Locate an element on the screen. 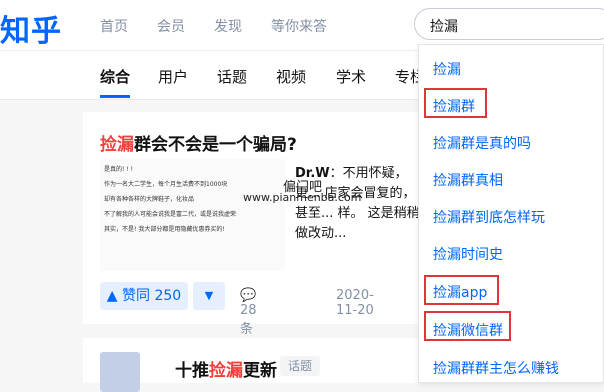 This screenshot has height=392, width=604. topic-badge: 话题 is located at coordinates (300, 366).